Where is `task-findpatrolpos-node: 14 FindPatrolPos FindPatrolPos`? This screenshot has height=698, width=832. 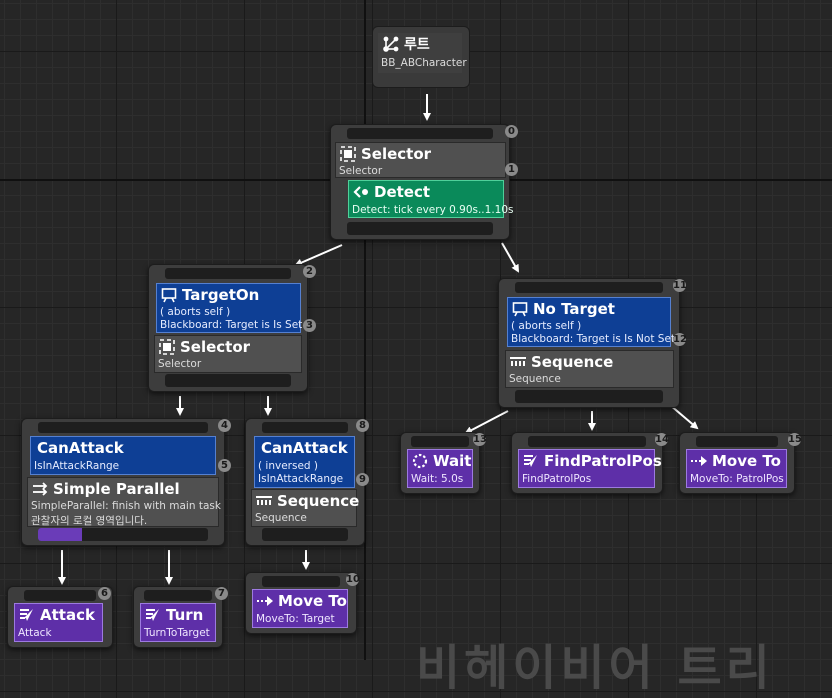 task-findpatrolpos-node: 14 FindPatrolPos FindPatrolPos is located at coordinates (590, 463).